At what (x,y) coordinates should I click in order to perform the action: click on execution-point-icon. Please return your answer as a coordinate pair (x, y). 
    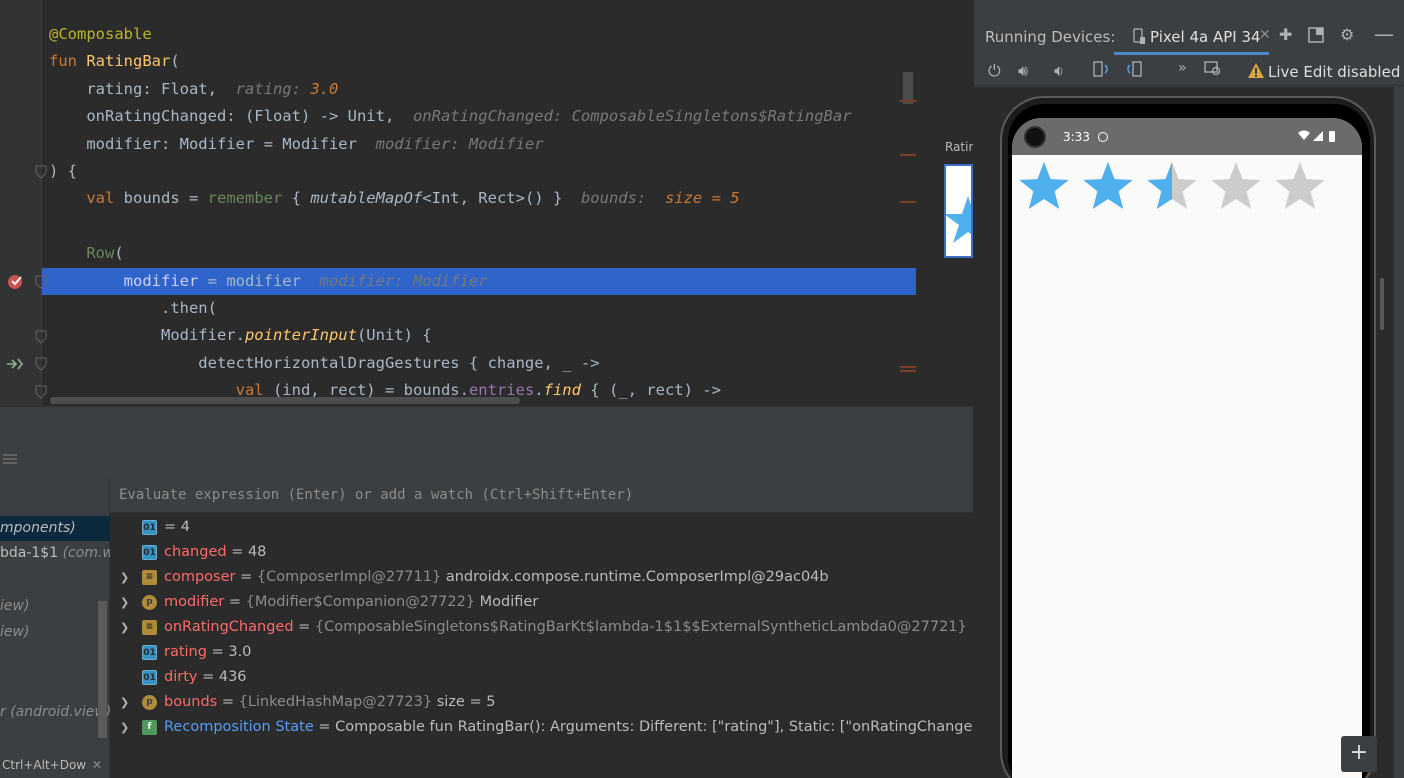
    Looking at the image, I should click on (15, 364).